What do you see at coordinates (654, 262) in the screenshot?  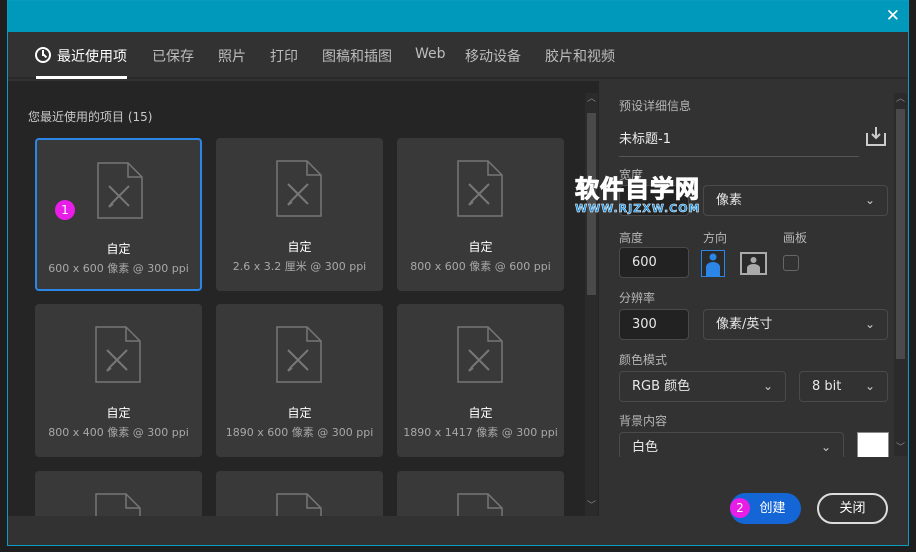 I see `height-input: 600` at bounding box center [654, 262].